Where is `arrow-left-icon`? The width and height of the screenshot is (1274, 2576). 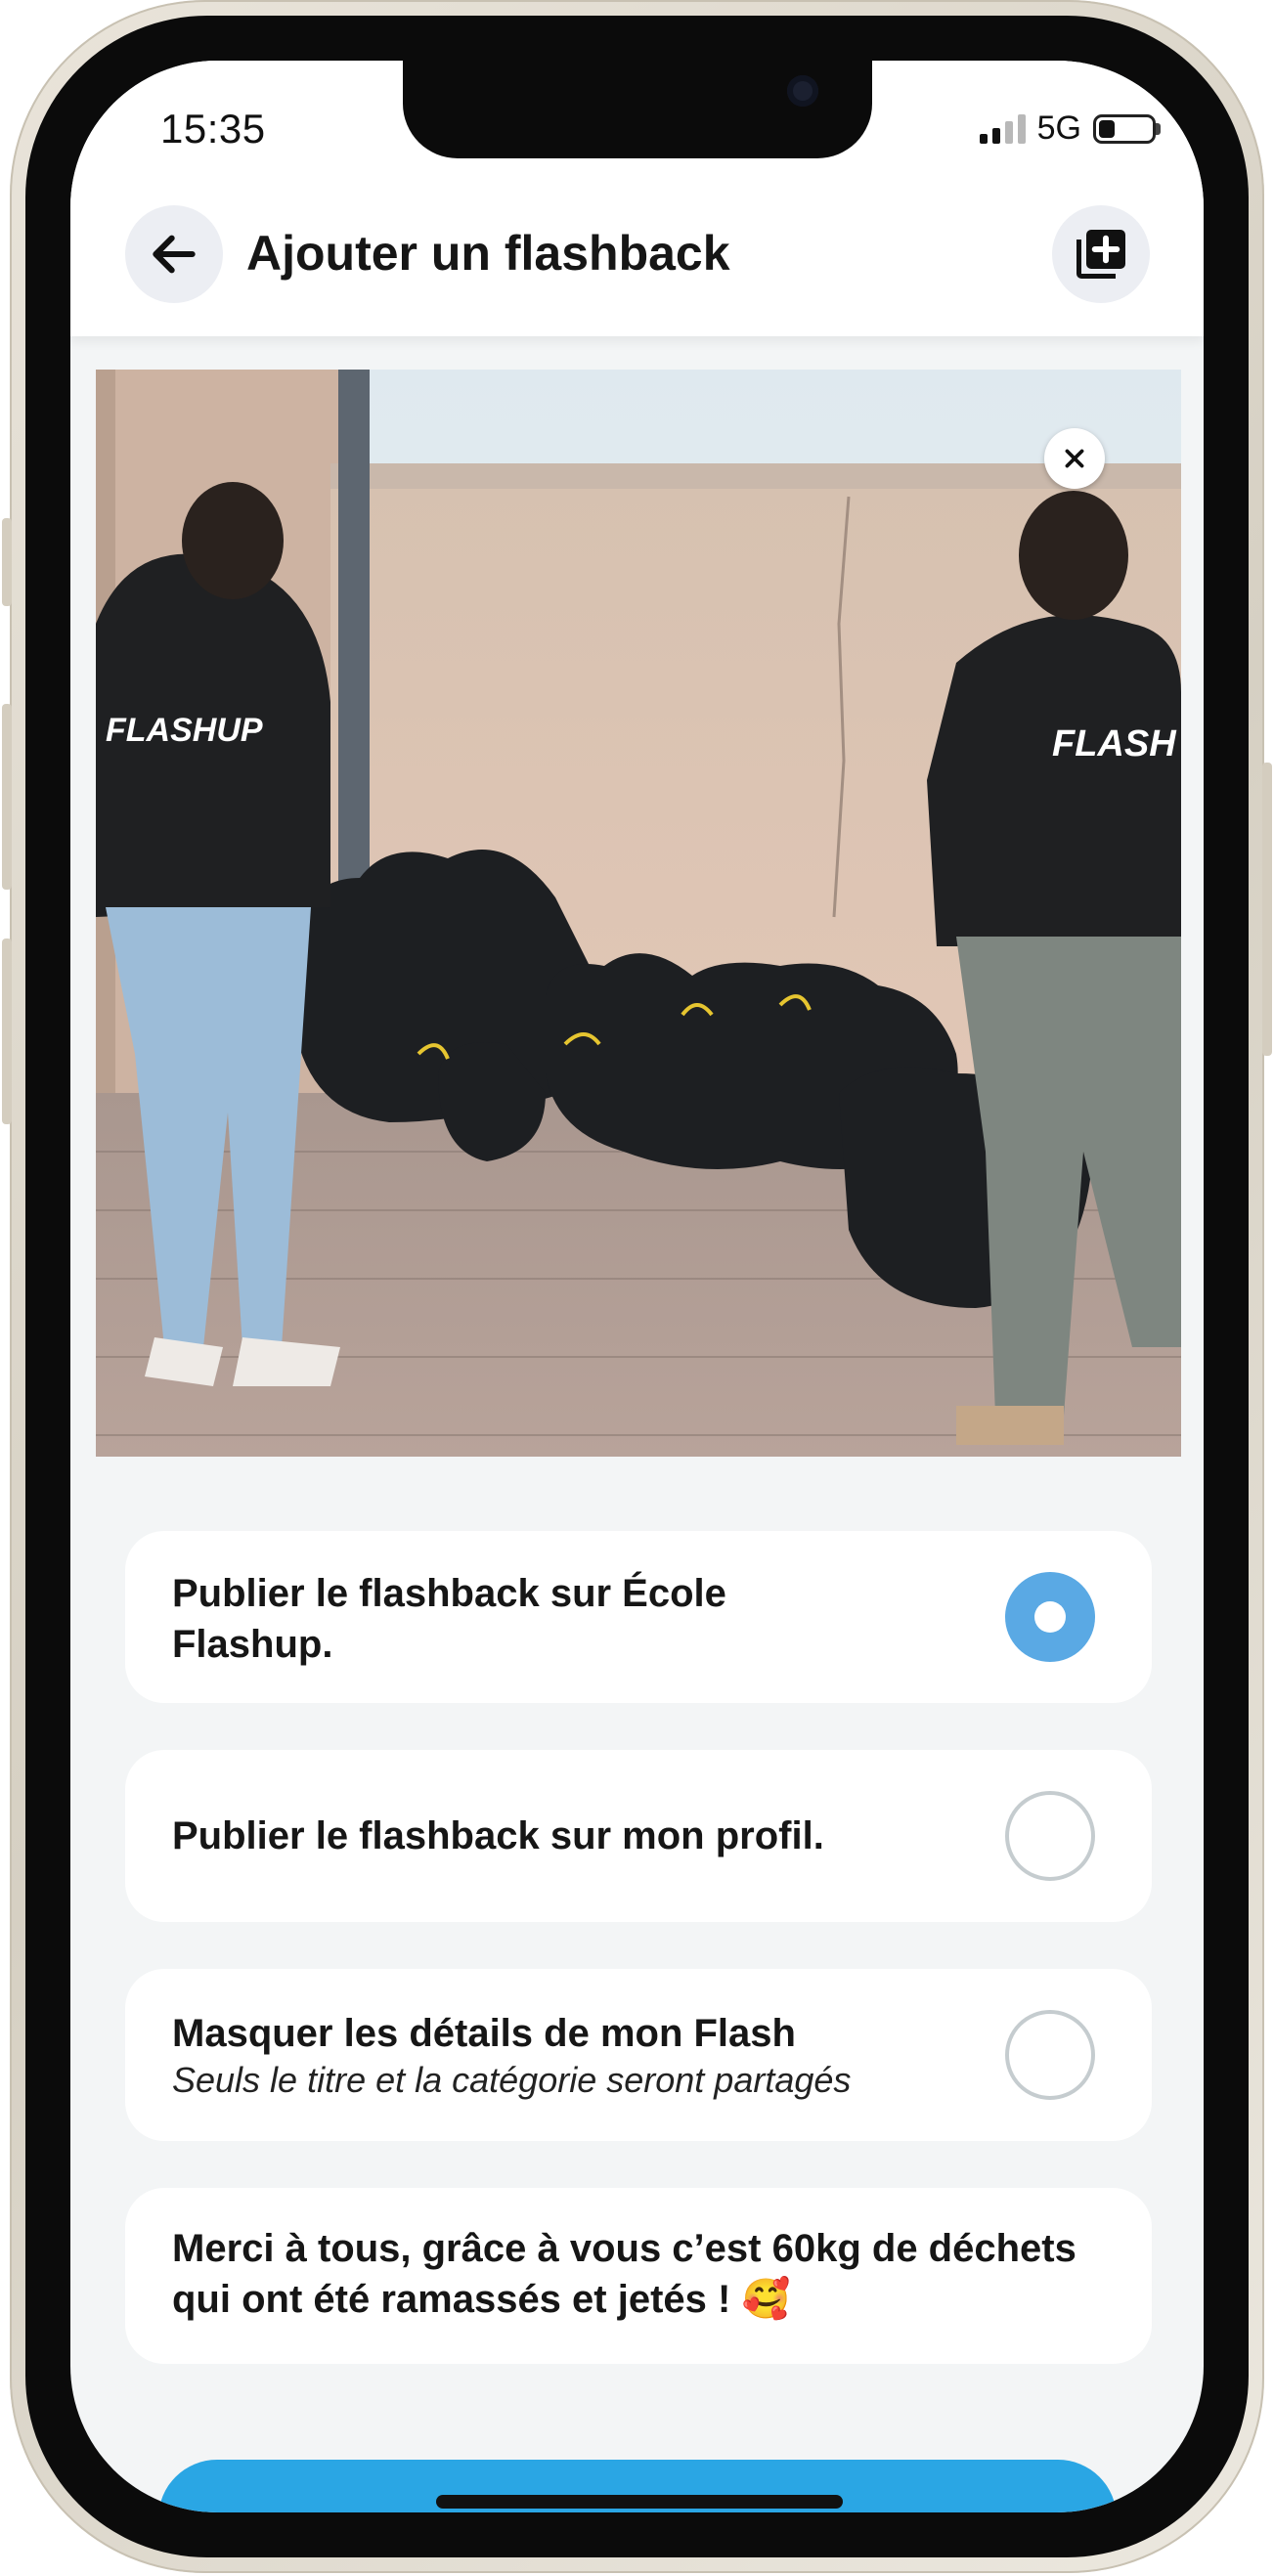
arrow-left-icon is located at coordinates (174, 255).